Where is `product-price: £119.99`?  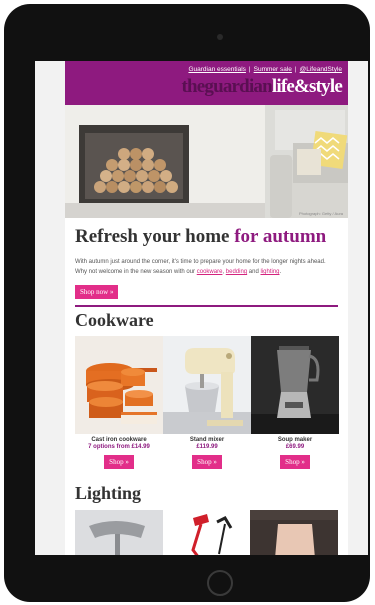 product-price: £119.99 is located at coordinates (207, 447).